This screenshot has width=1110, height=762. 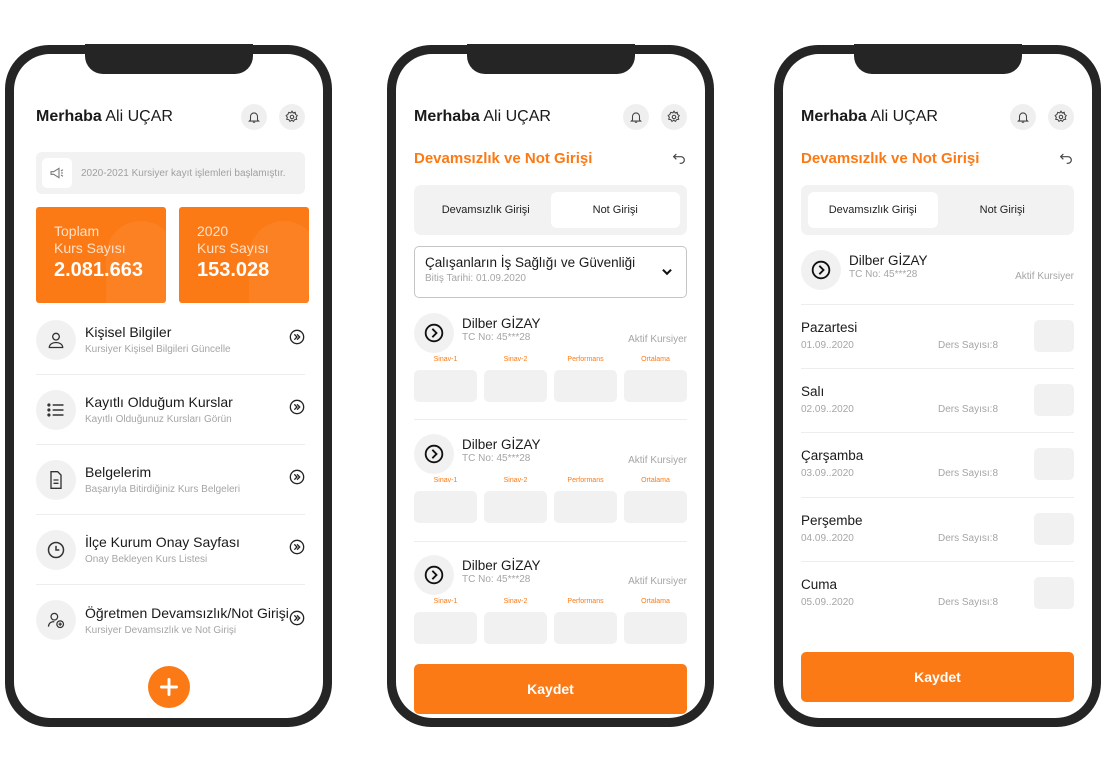 I want to click on day-date: 04.09..2020, so click(x=827, y=538).